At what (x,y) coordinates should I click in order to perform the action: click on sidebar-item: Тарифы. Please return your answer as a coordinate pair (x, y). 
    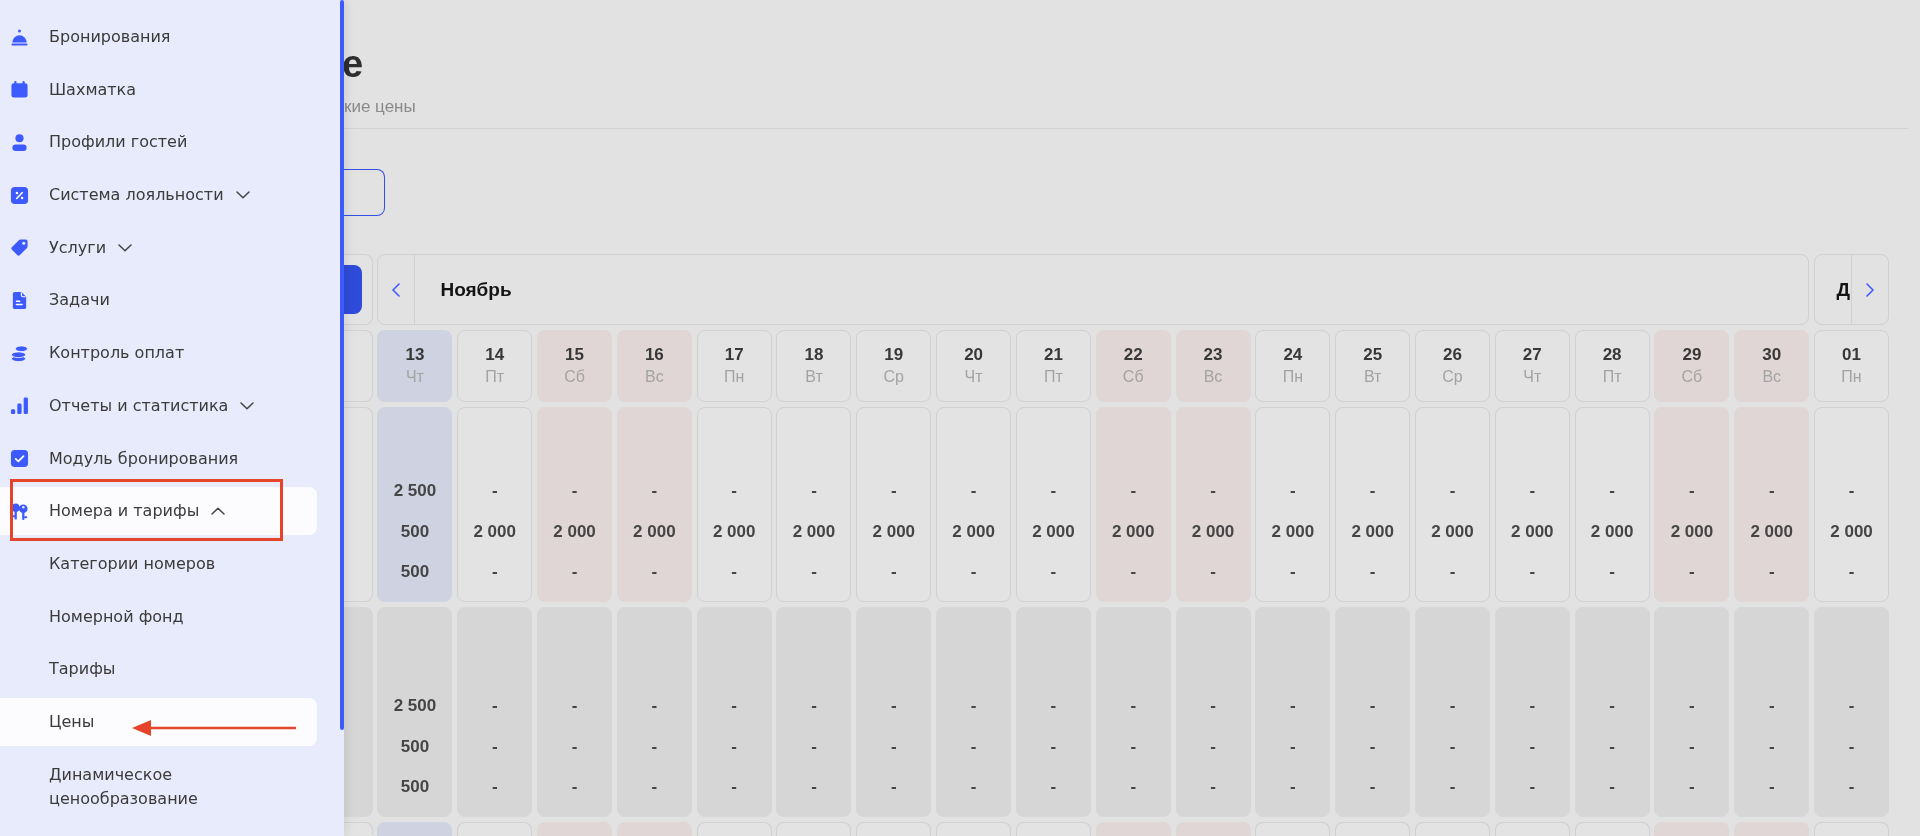
    Looking at the image, I should click on (158, 669).